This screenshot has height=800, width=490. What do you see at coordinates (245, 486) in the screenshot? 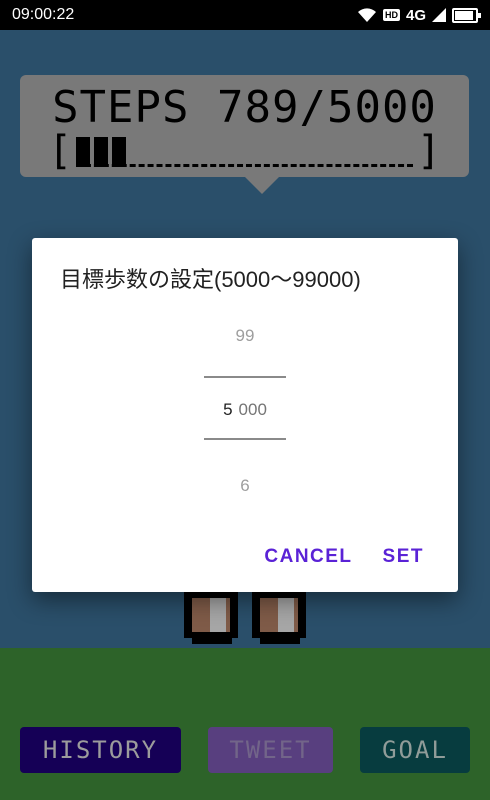
I see `picker-next-value: 6` at bounding box center [245, 486].